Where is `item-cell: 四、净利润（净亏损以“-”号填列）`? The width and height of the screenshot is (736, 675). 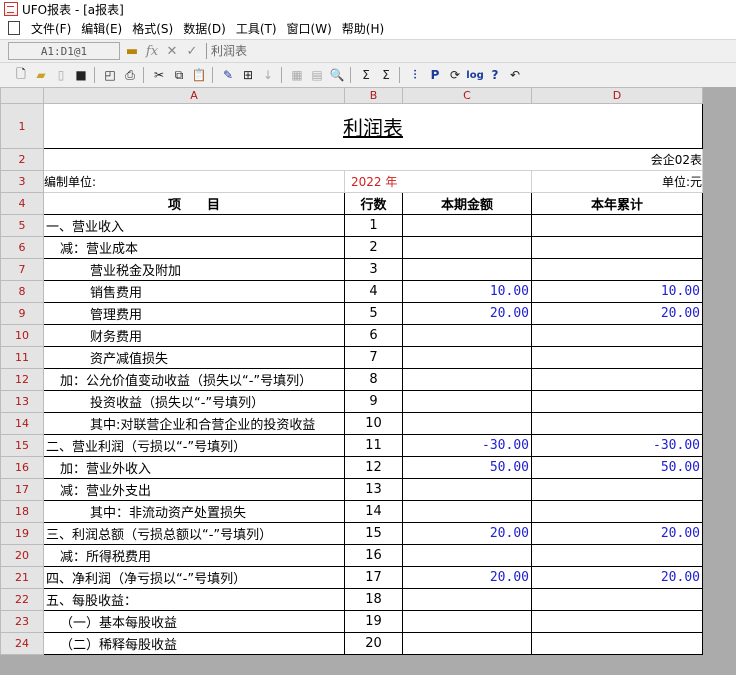 item-cell: 四、净利润（净亏损以“-”号填列） is located at coordinates (194, 577).